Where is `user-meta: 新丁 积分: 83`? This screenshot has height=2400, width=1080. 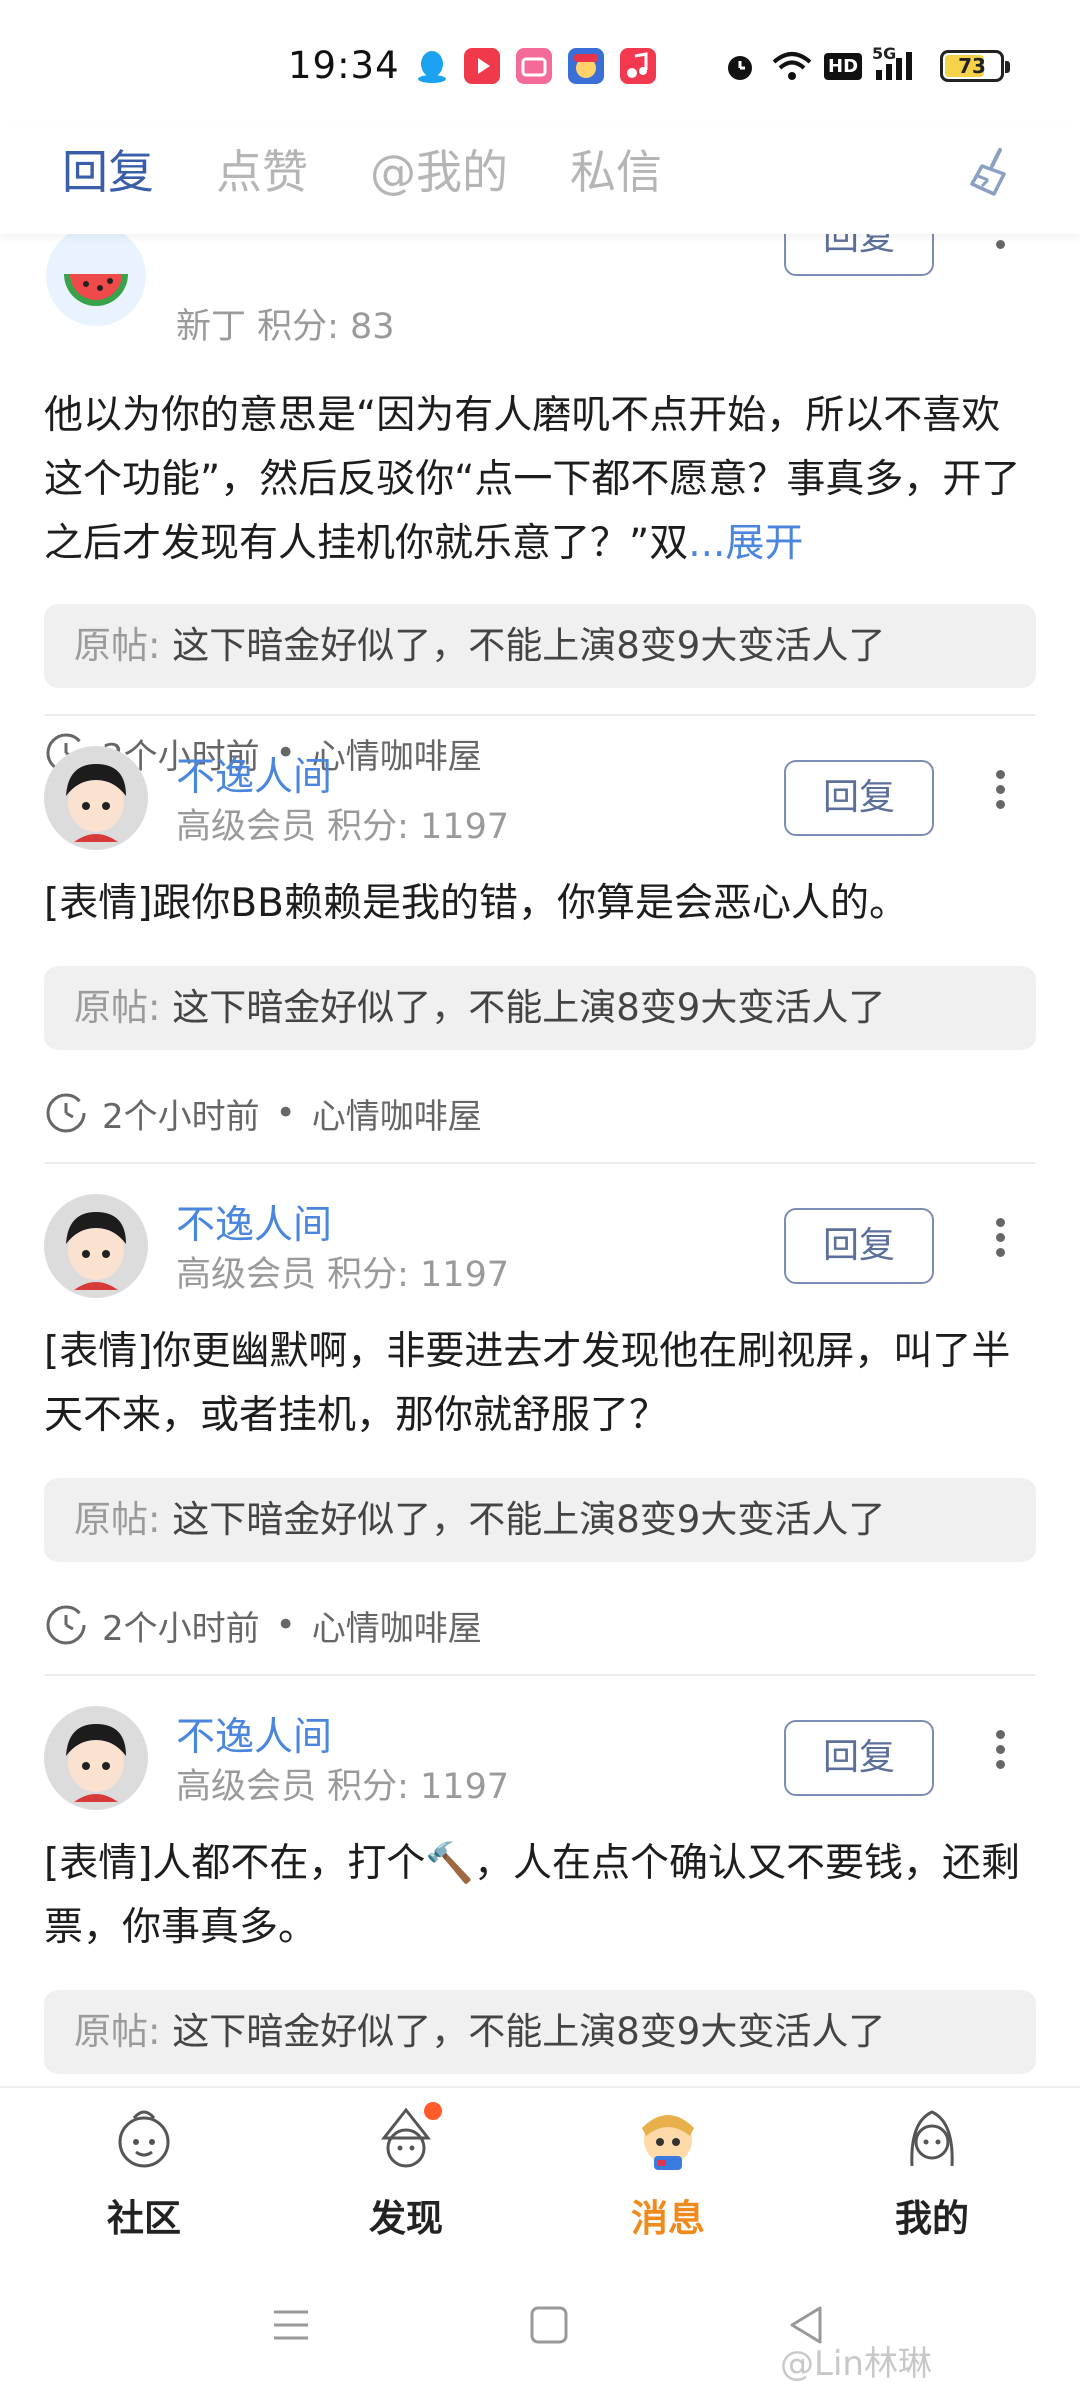
user-meta: 新丁 积分: 83 is located at coordinates (285, 327).